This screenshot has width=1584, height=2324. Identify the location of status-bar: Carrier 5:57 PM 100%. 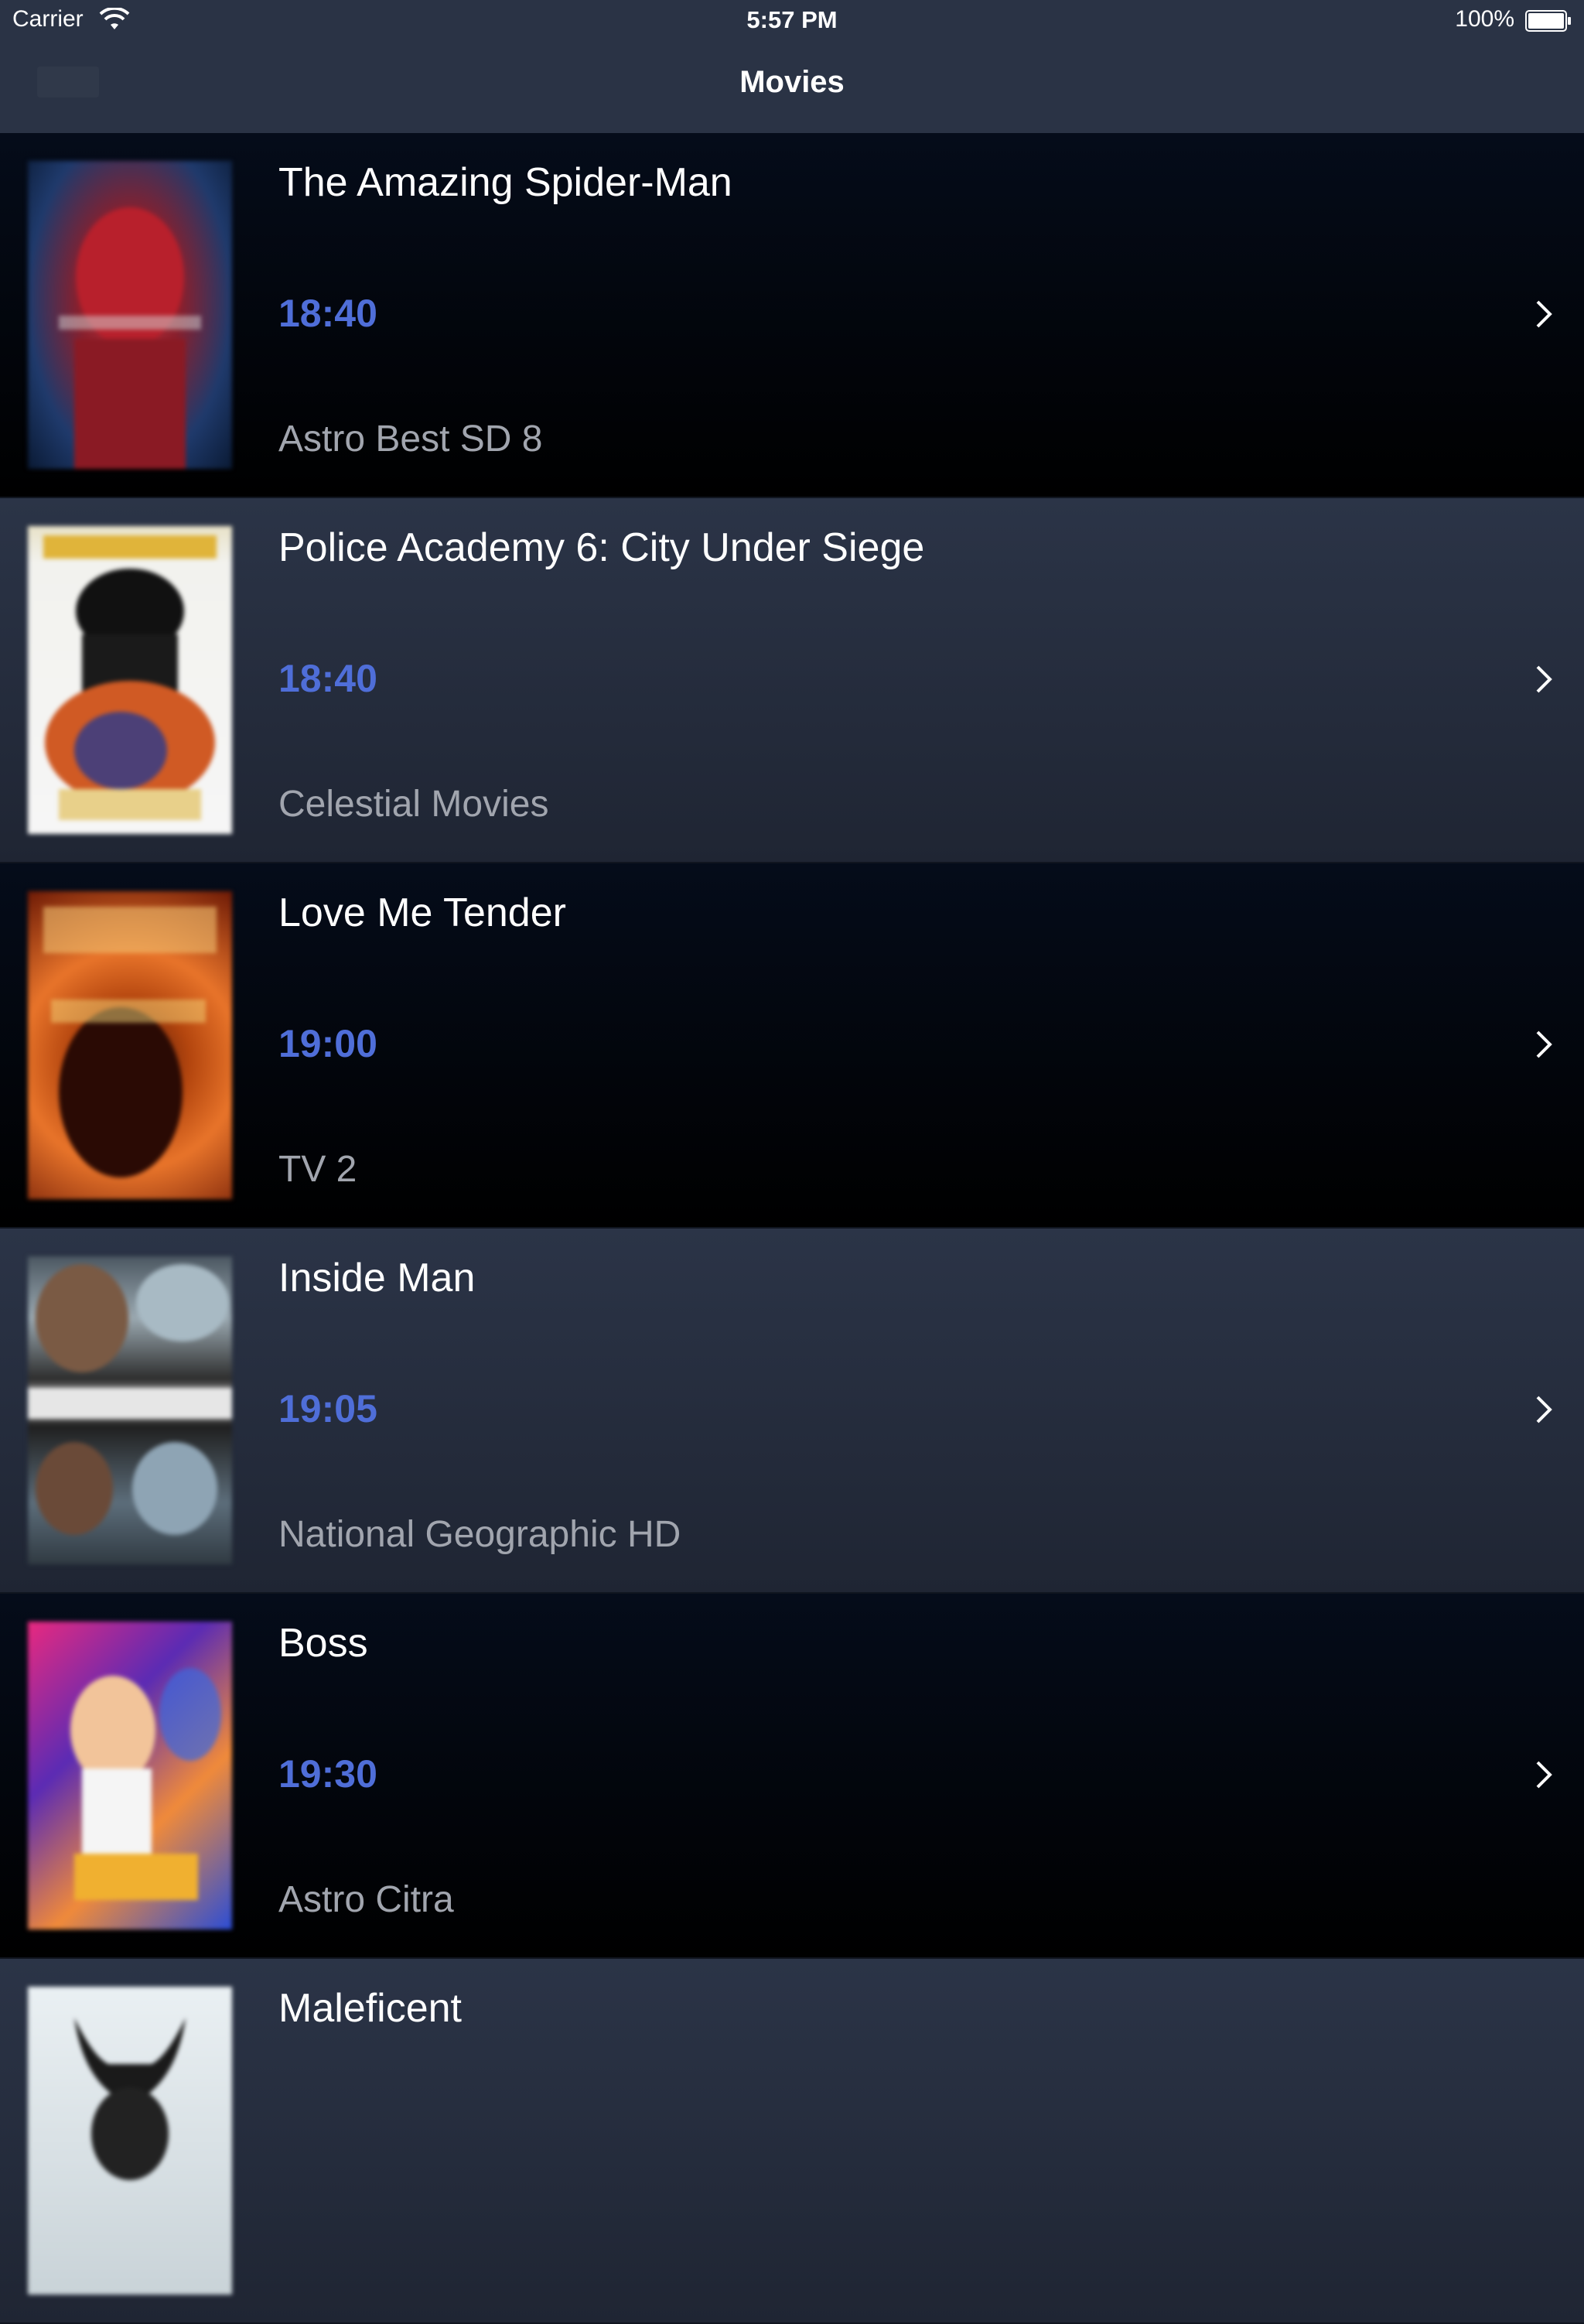
(792, 21).